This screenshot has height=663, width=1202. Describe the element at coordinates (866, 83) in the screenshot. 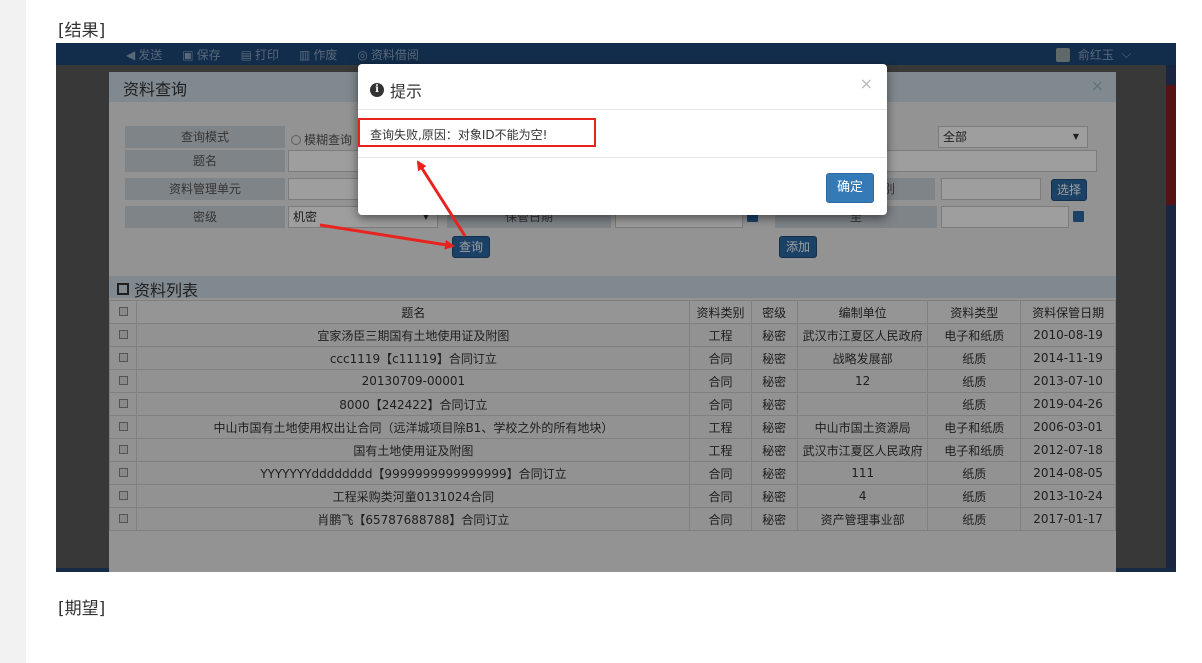

I see `close-icon: ×` at that location.